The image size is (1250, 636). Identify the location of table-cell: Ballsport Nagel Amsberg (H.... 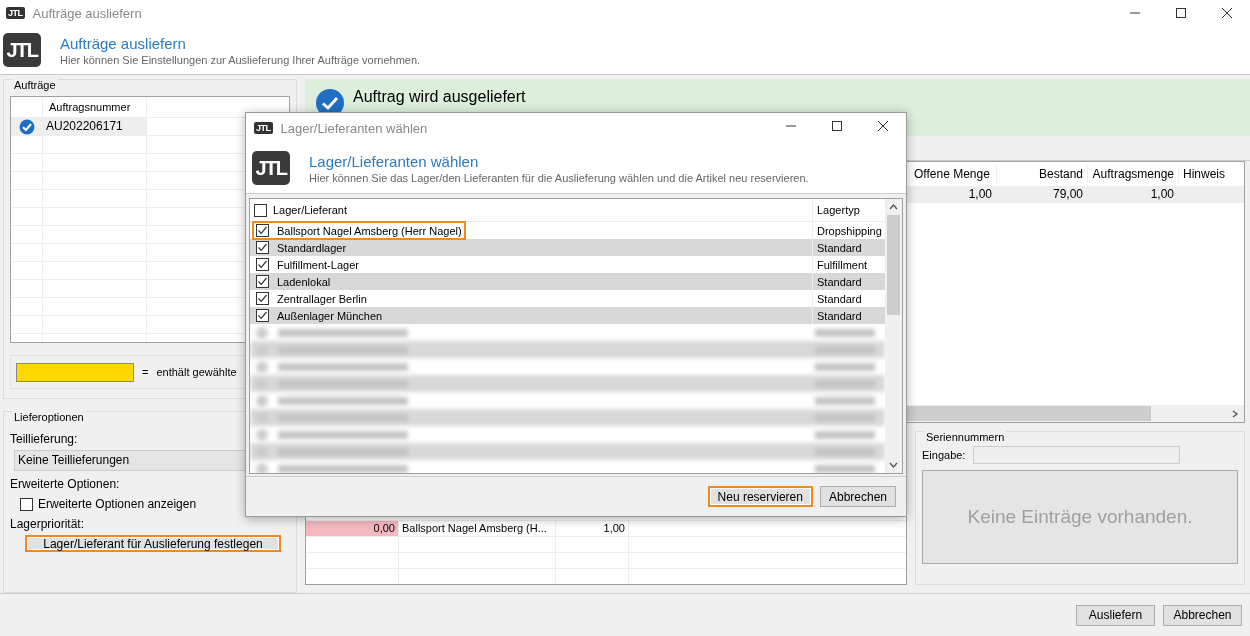
(477, 528).